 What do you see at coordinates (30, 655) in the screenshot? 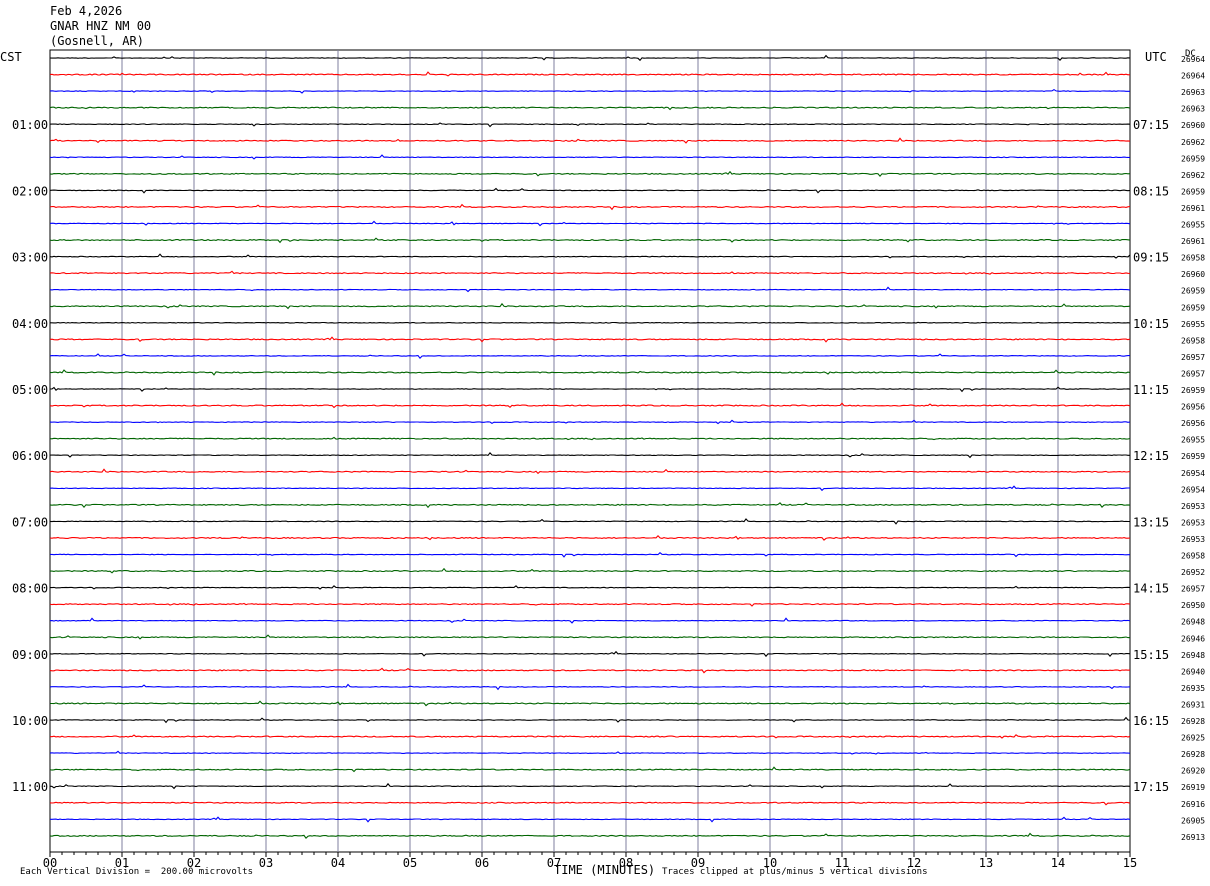
I see `left-hour-label: 09:00` at bounding box center [30, 655].